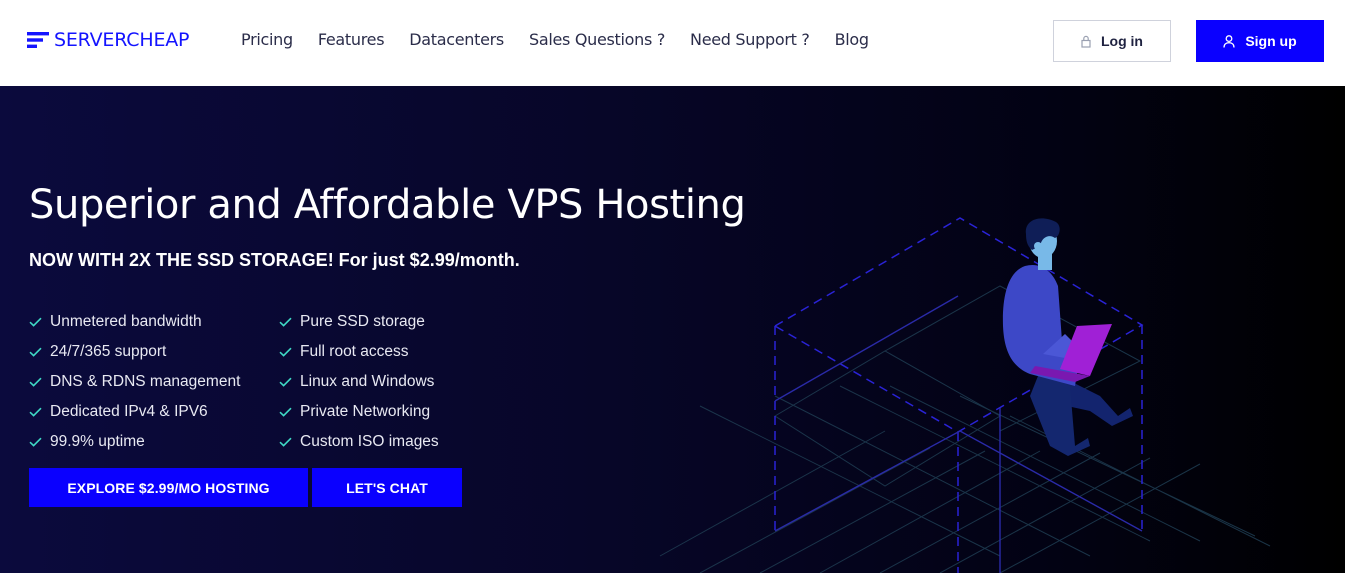 The width and height of the screenshot is (1345, 573). Describe the element at coordinates (129, 411) in the screenshot. I see `feature-label: Dedicated IPv4 & IPV6` at that location.